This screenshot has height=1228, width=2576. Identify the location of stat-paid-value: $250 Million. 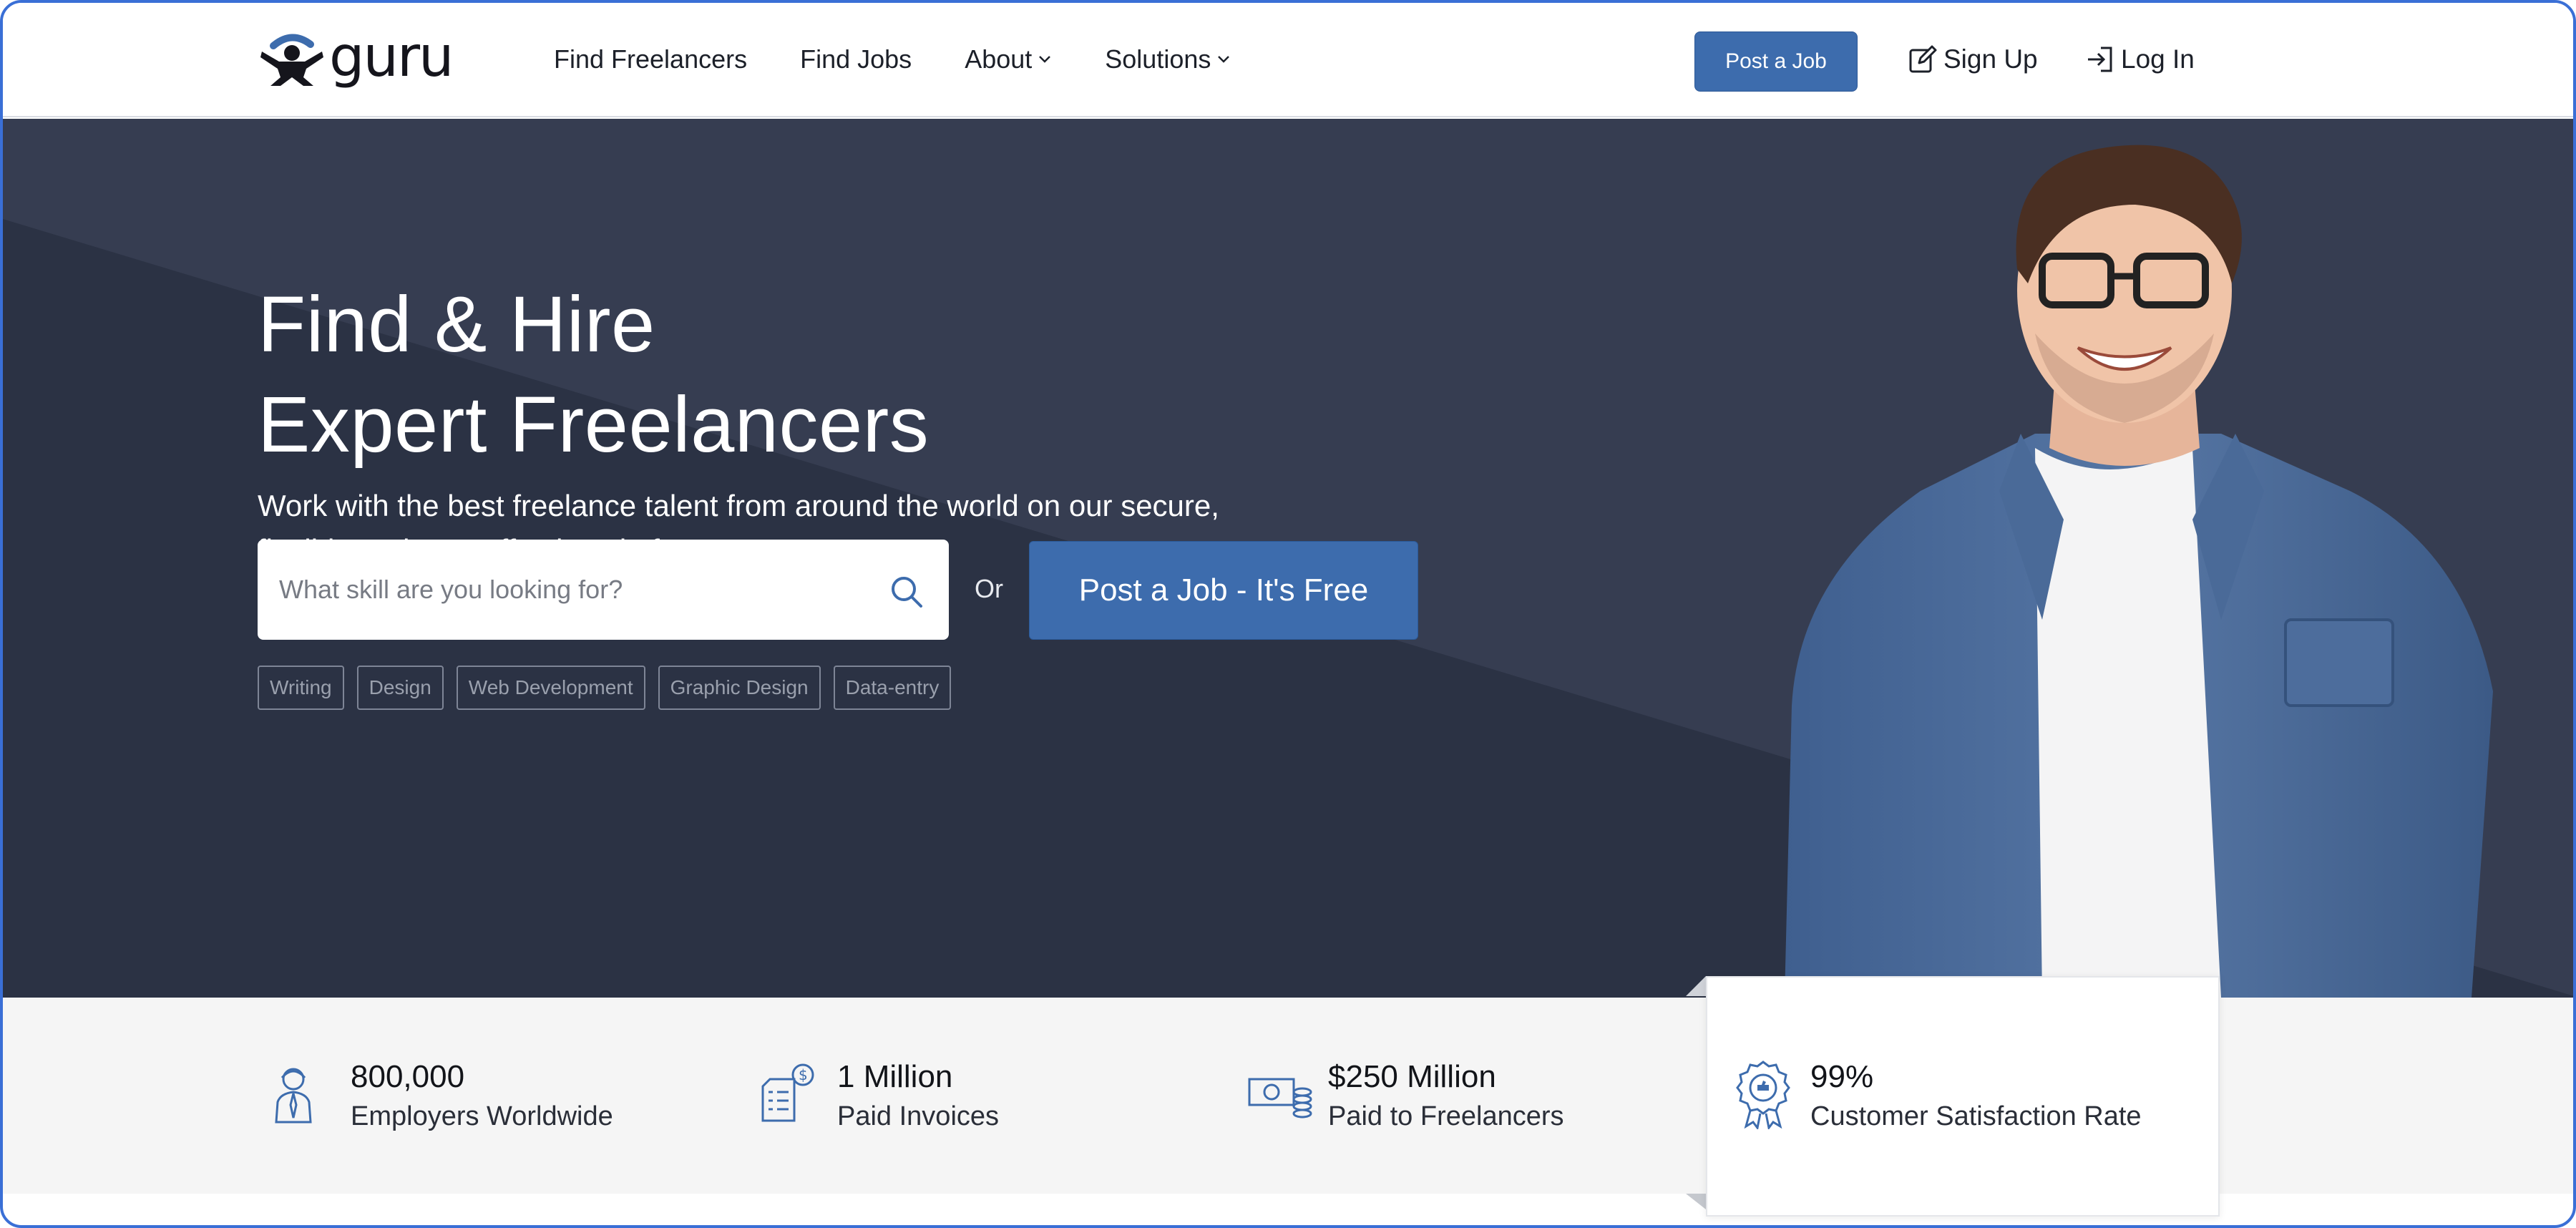
(1412, 1076).